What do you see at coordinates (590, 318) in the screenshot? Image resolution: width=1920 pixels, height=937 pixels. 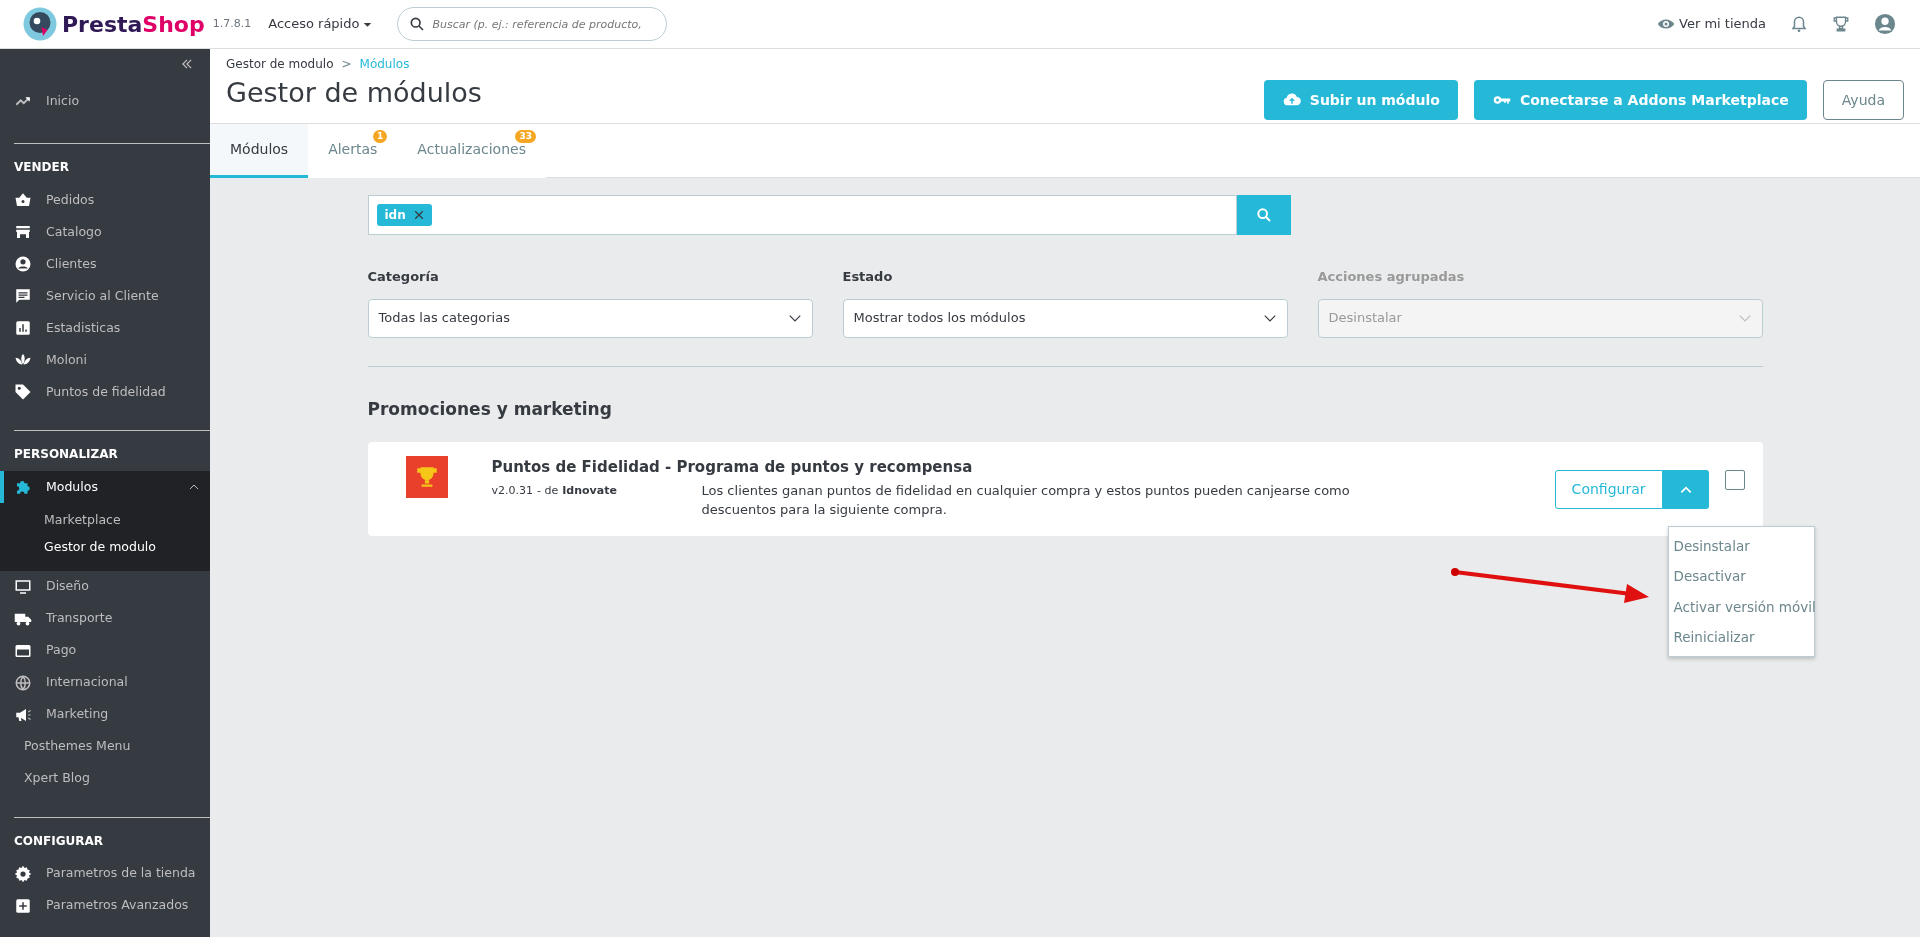 I see `filter-select: Todas las categorias` at bounding box center [590, 318].